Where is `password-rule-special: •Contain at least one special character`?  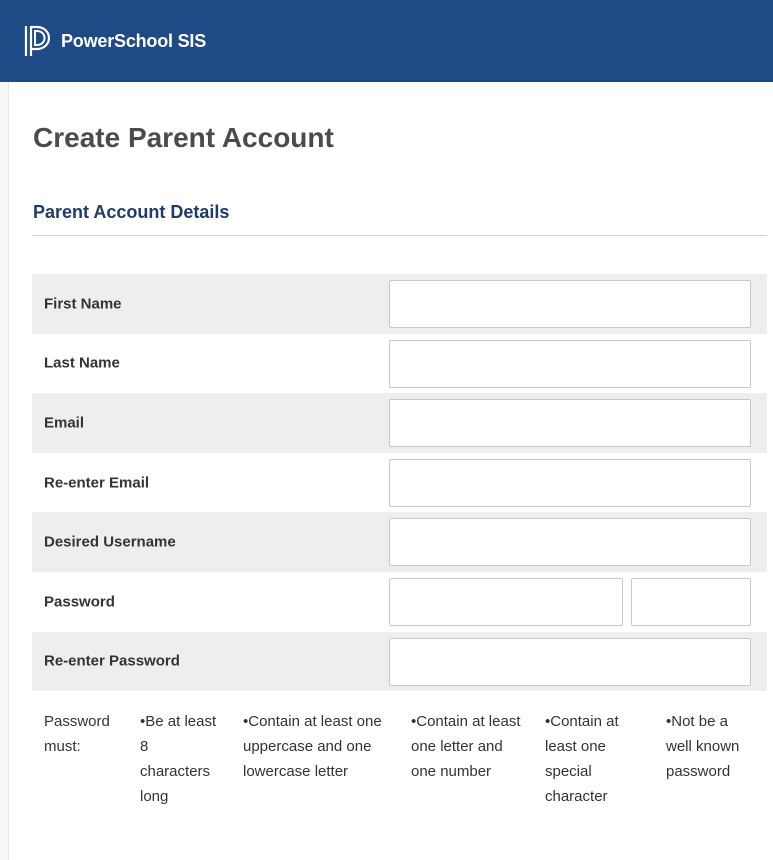 password-rule-special: •Contain at least one special character is located at coordinates (582, 759).